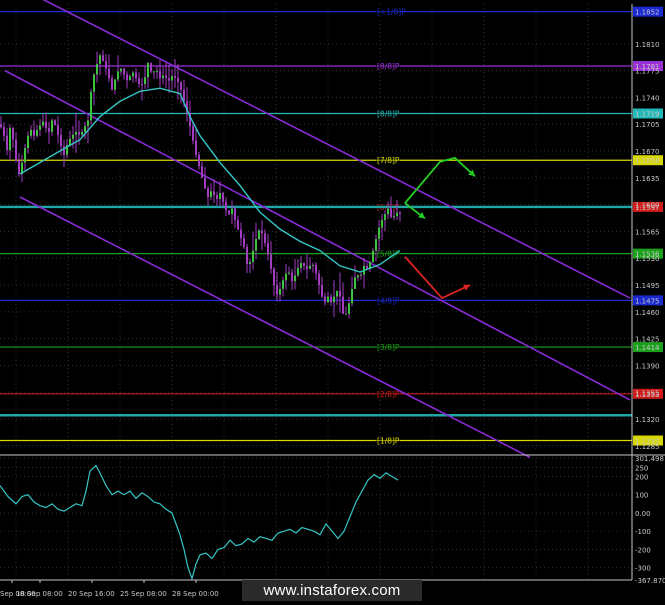 Image resolution: width=665 pixels, height=605 pixels. I want to click on cci-tick-label: -100, so click(643, 532).